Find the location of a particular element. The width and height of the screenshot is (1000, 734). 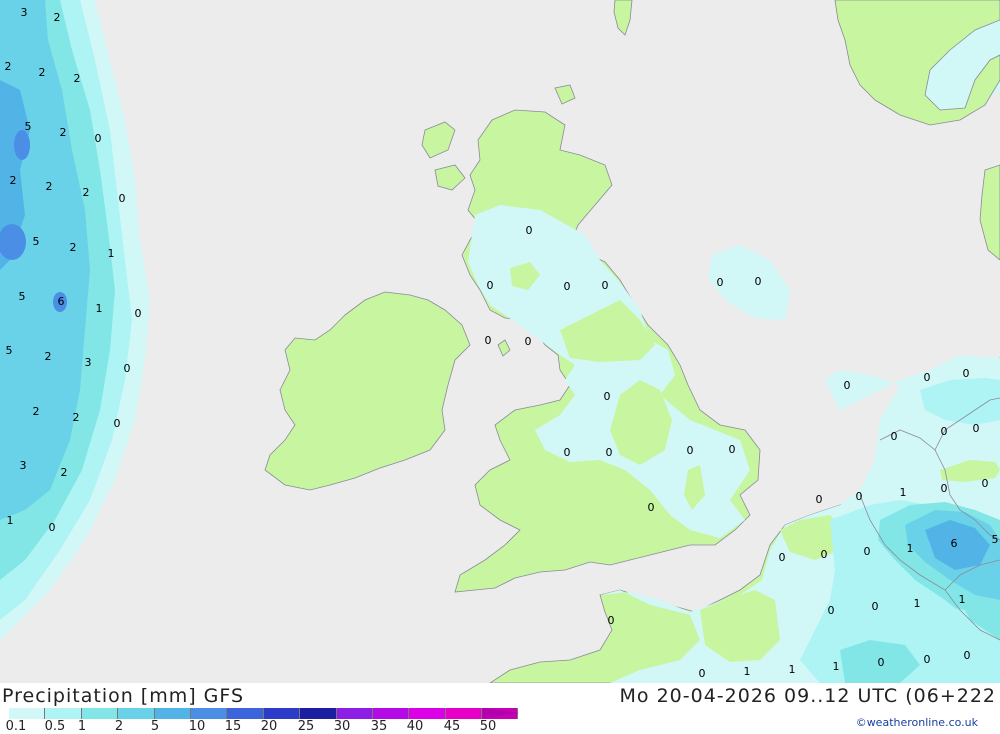

precip-band-5-spot is located at coordinates (22, 145).